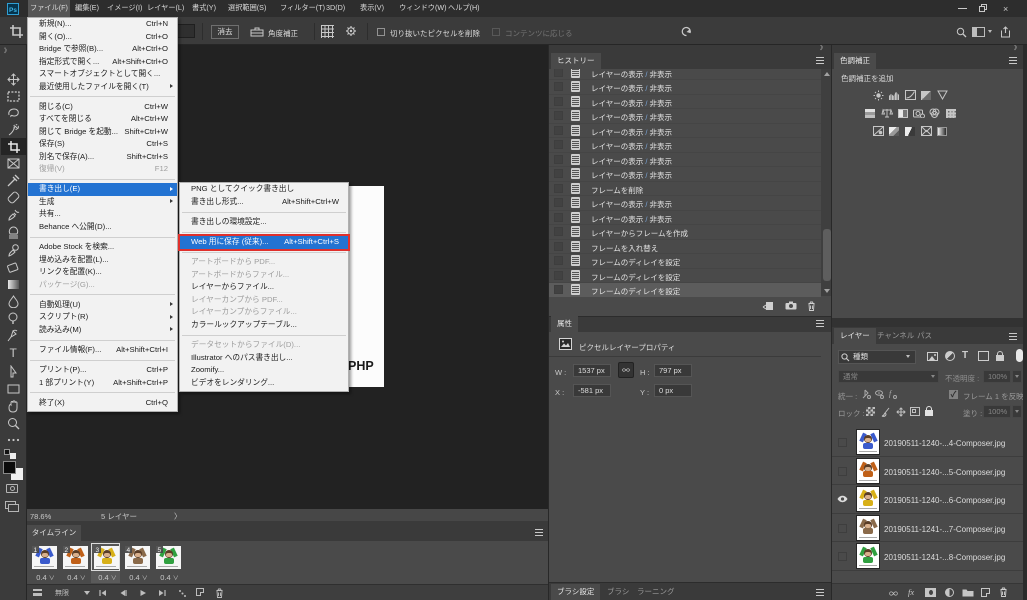 The height and width of the screenshot is (600, 1027). I want to click on svg-text: f, so click(891, 393).